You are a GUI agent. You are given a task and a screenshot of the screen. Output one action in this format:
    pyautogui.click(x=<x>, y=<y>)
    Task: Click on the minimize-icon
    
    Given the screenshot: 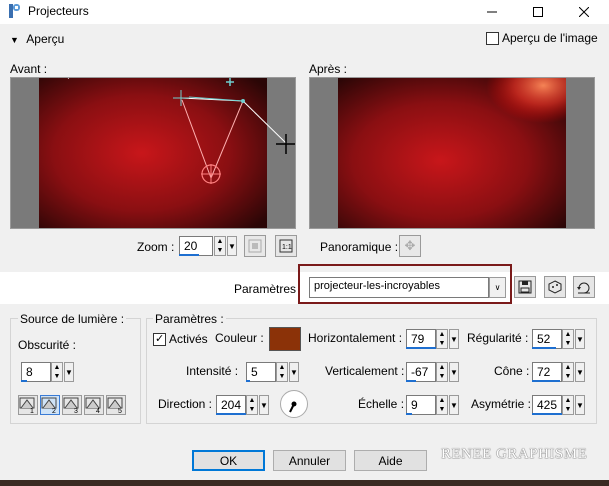 What is the action you would take?
    pyautogui.click(x=492, y=12)
    